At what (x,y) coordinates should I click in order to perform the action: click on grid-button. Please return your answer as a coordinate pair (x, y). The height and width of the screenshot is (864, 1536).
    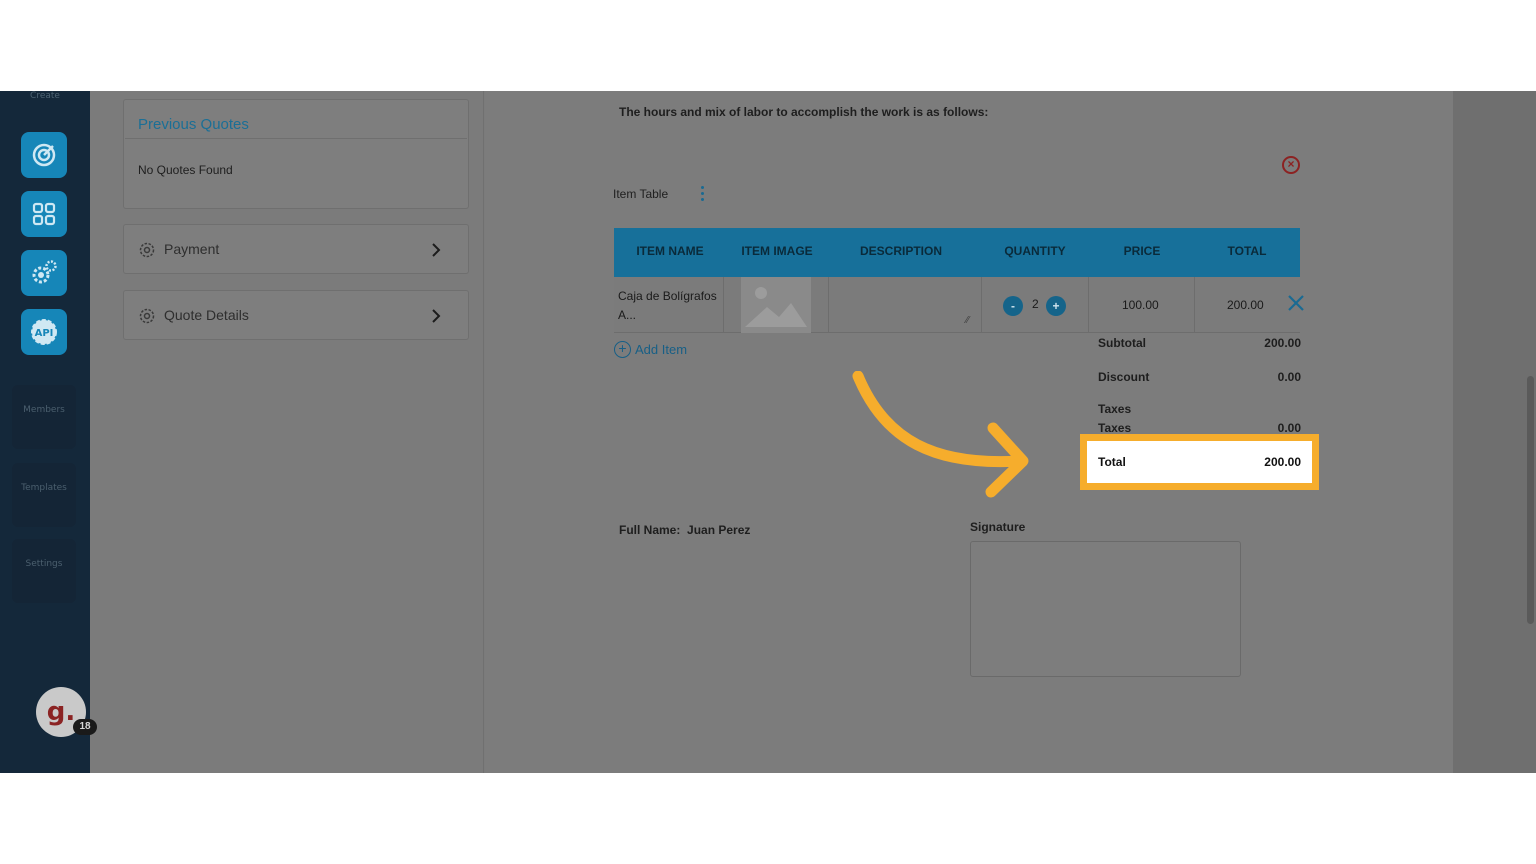
    Looking at the image, I should click on (44, 214).